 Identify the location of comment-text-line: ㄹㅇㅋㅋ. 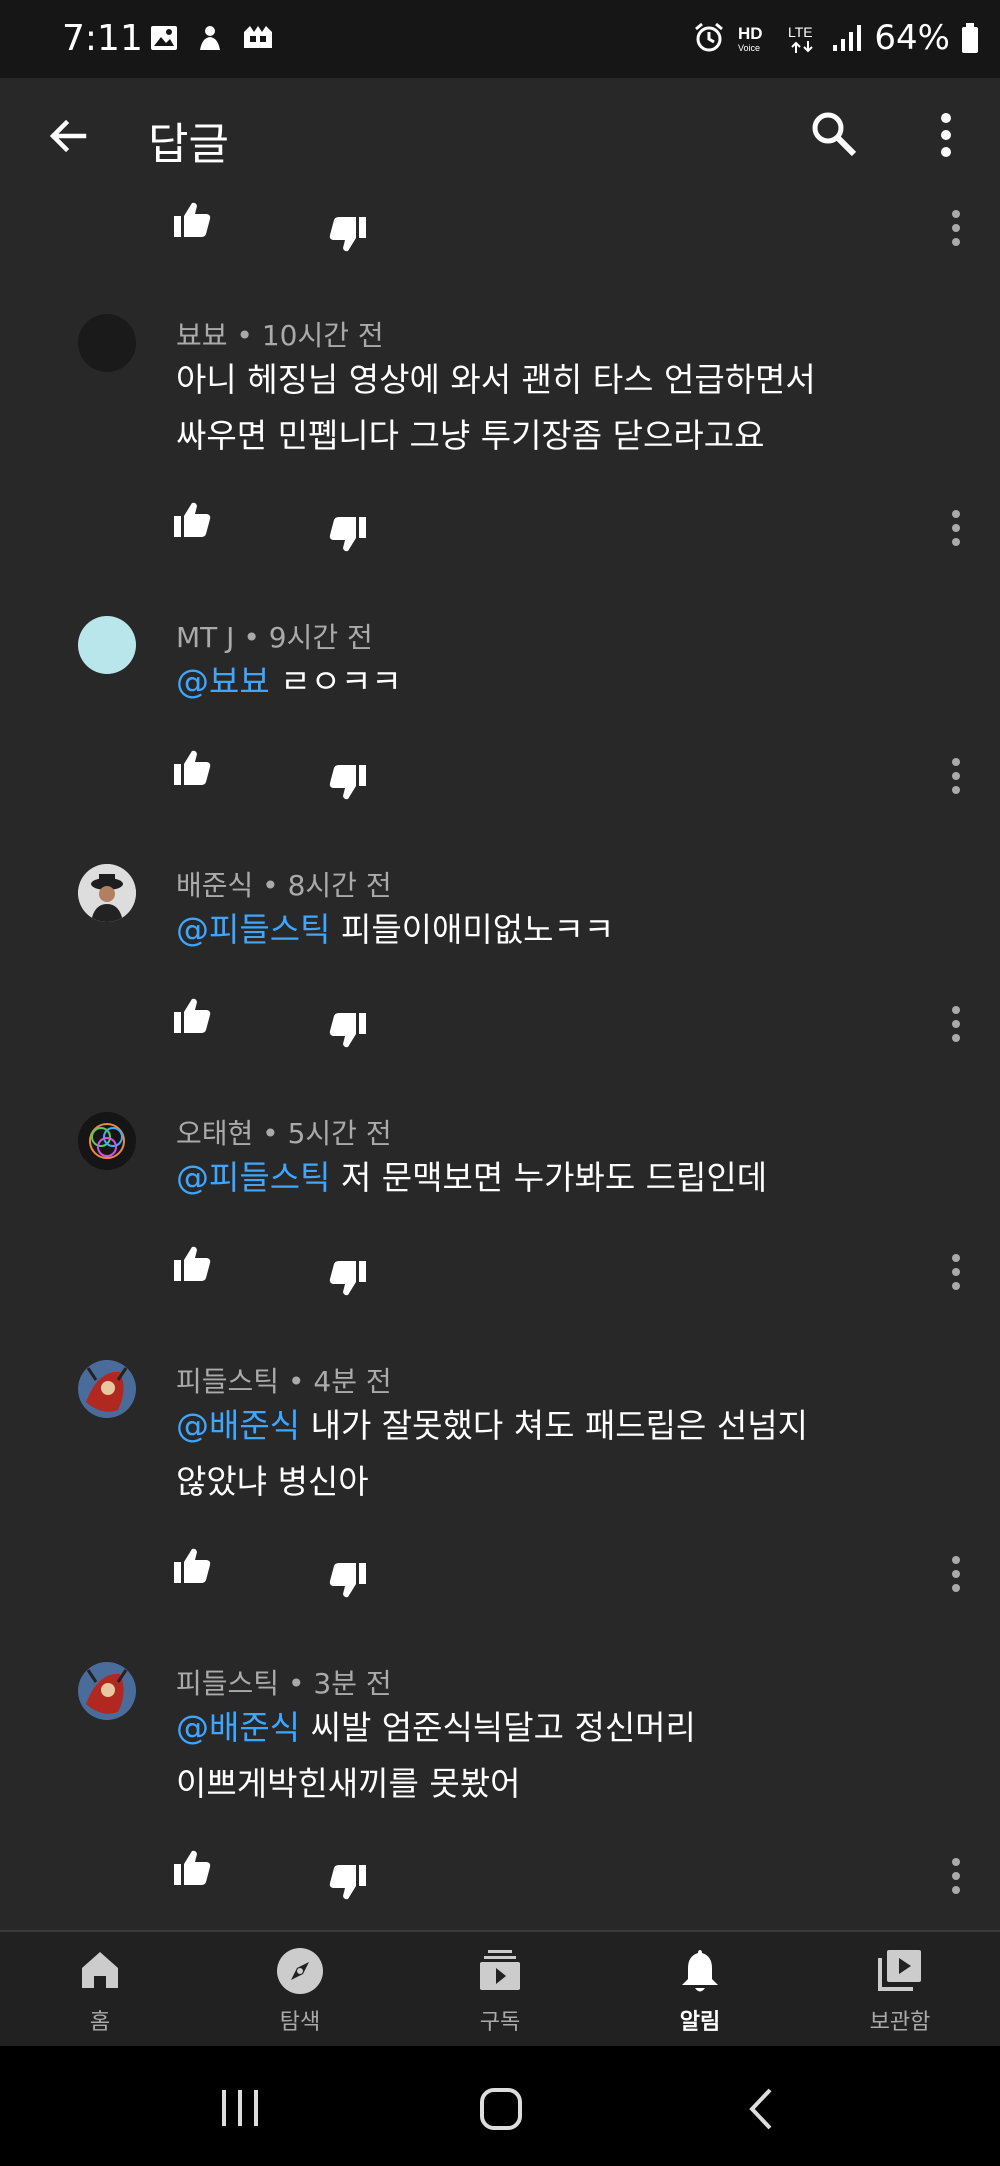
(341, 681).